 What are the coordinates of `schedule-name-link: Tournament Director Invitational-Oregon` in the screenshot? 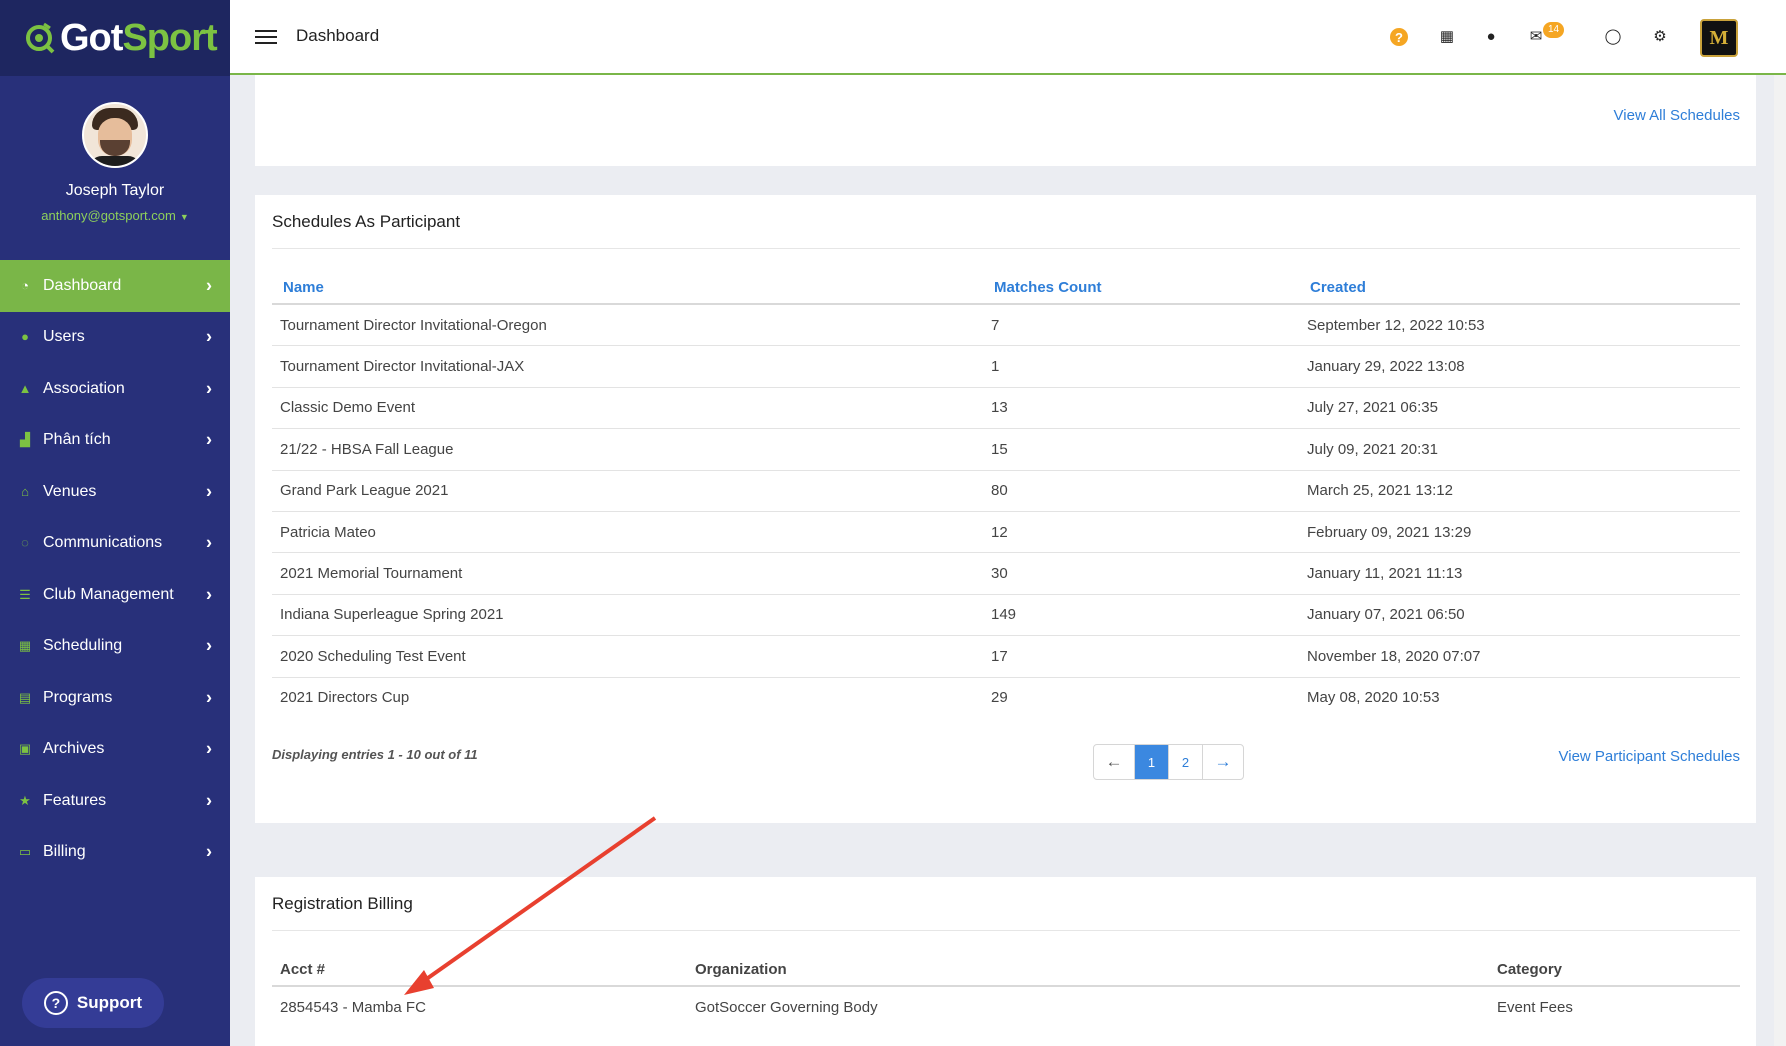 It's located at (627, 325).